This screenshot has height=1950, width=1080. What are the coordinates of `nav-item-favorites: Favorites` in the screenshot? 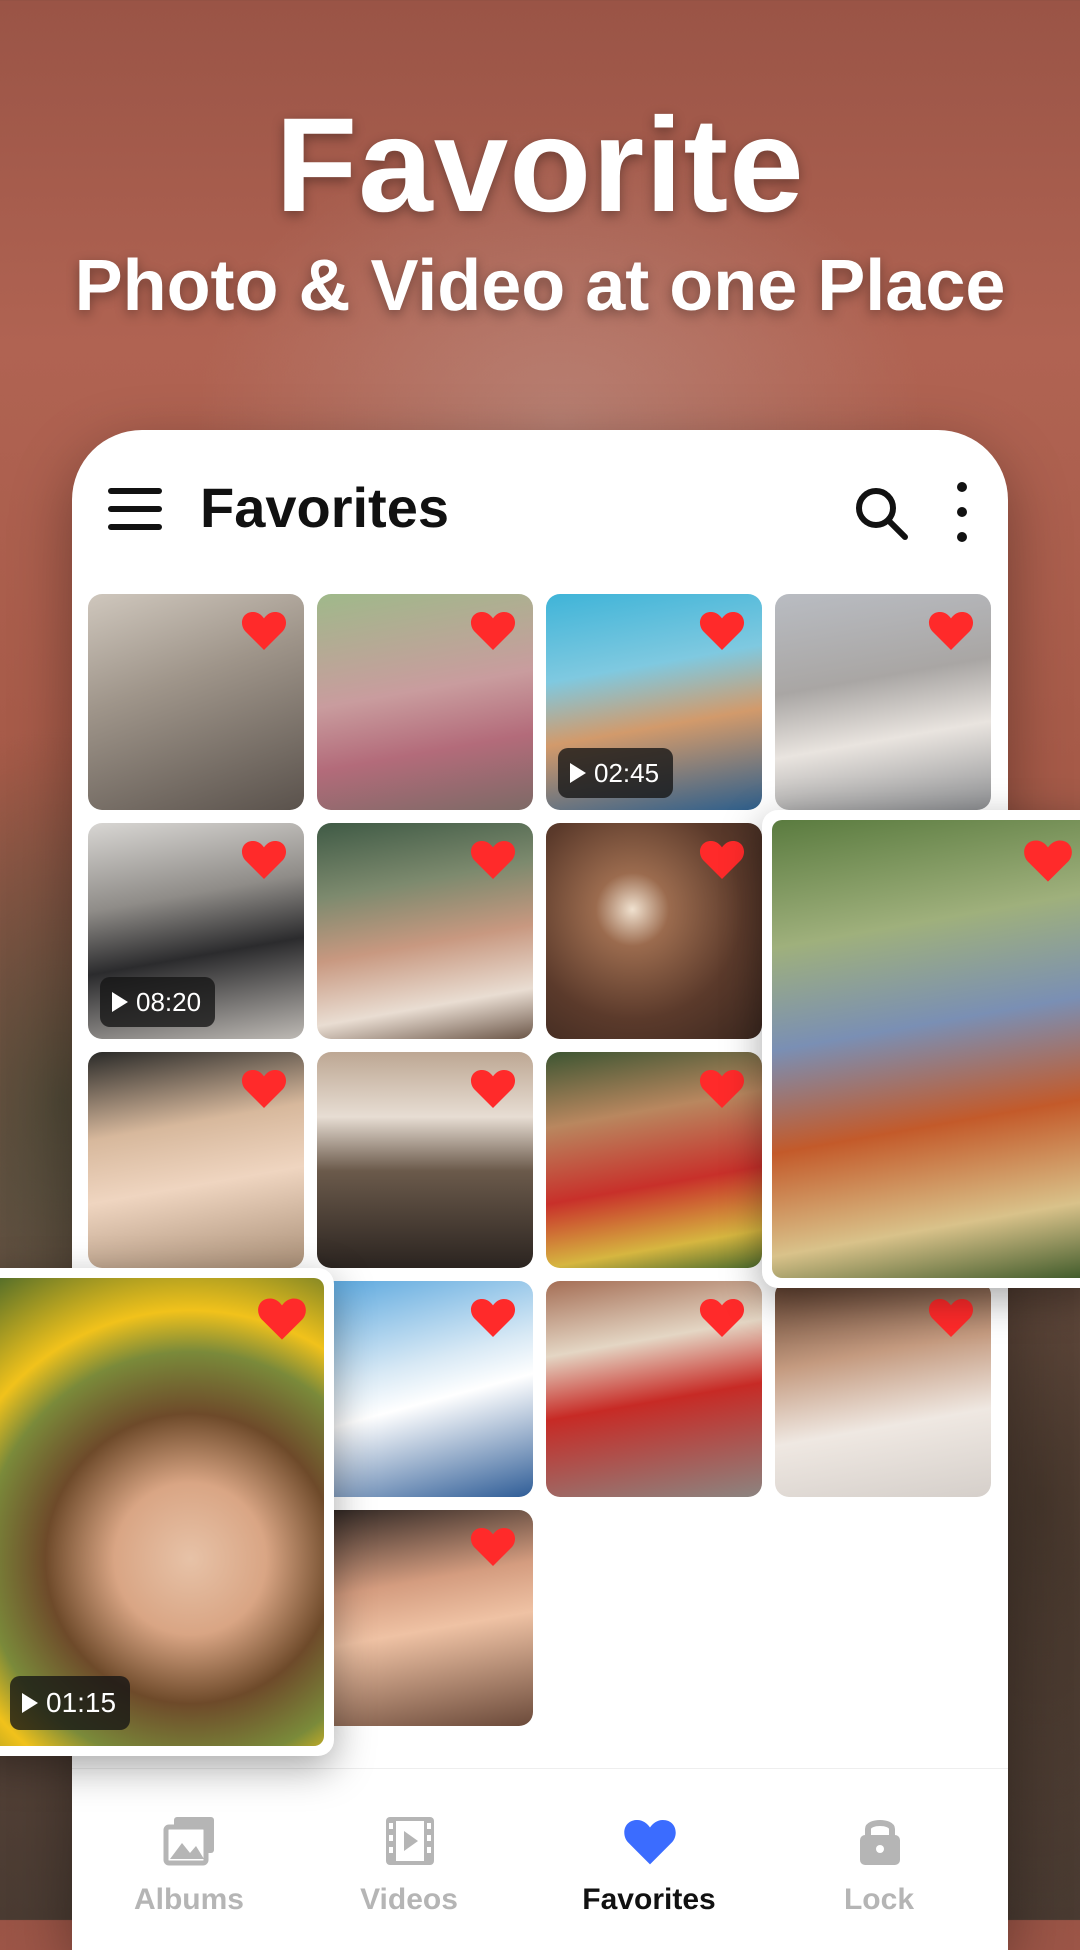 It's located at (649, 1859).